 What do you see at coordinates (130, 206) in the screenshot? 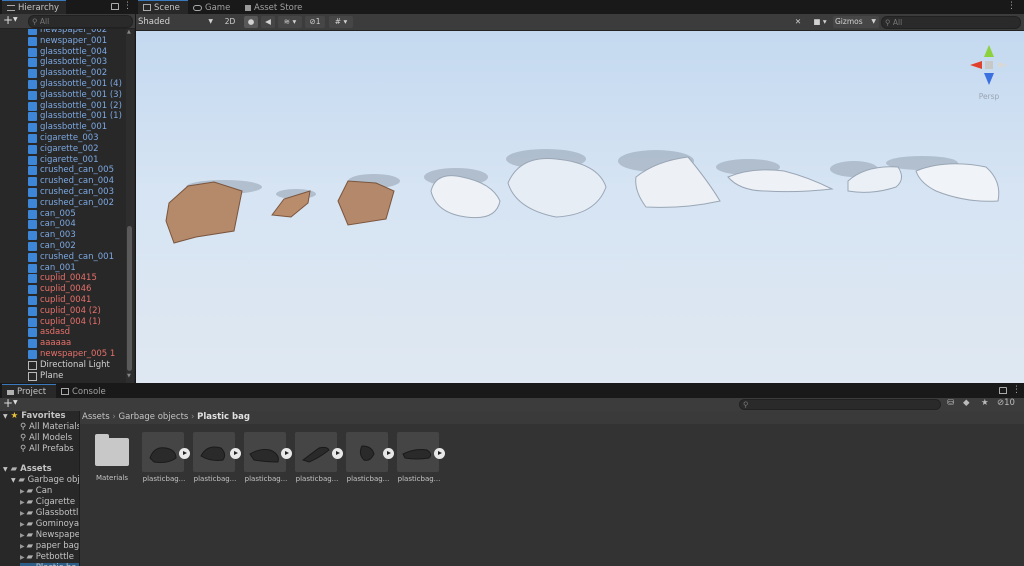
I see `hierarchy-scrollbar: ▲ ▼` at bounding box center [130, 206].